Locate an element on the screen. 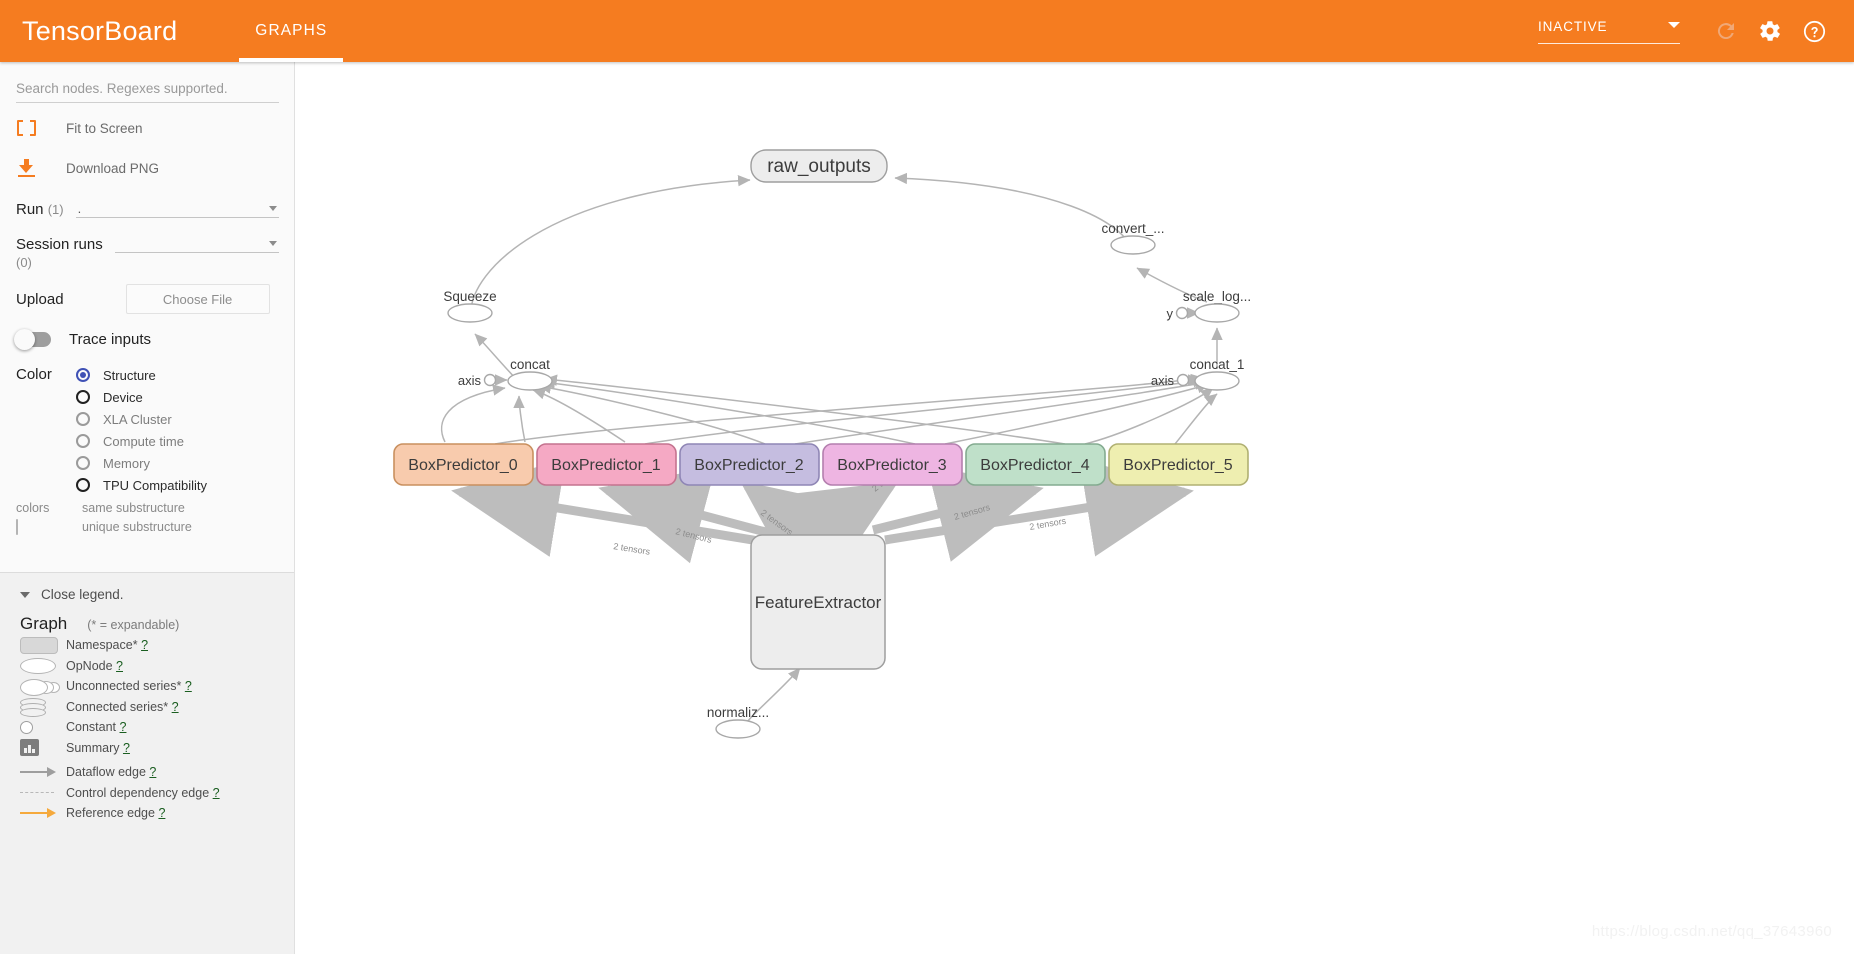  tab-graphs: GRAPHS is located at coordinates (291, 31).